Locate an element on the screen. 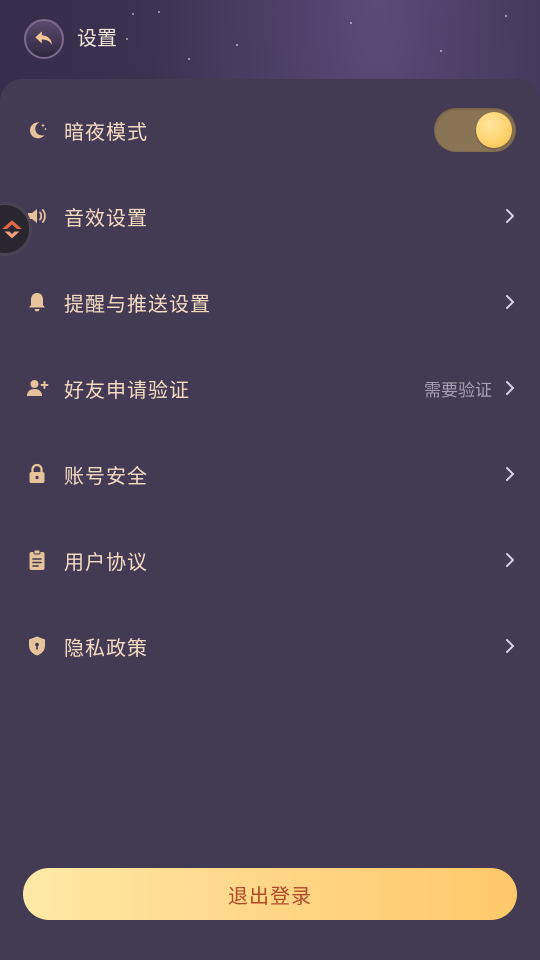  logout-button: 退出登录 is located at coordinates (270, 894).